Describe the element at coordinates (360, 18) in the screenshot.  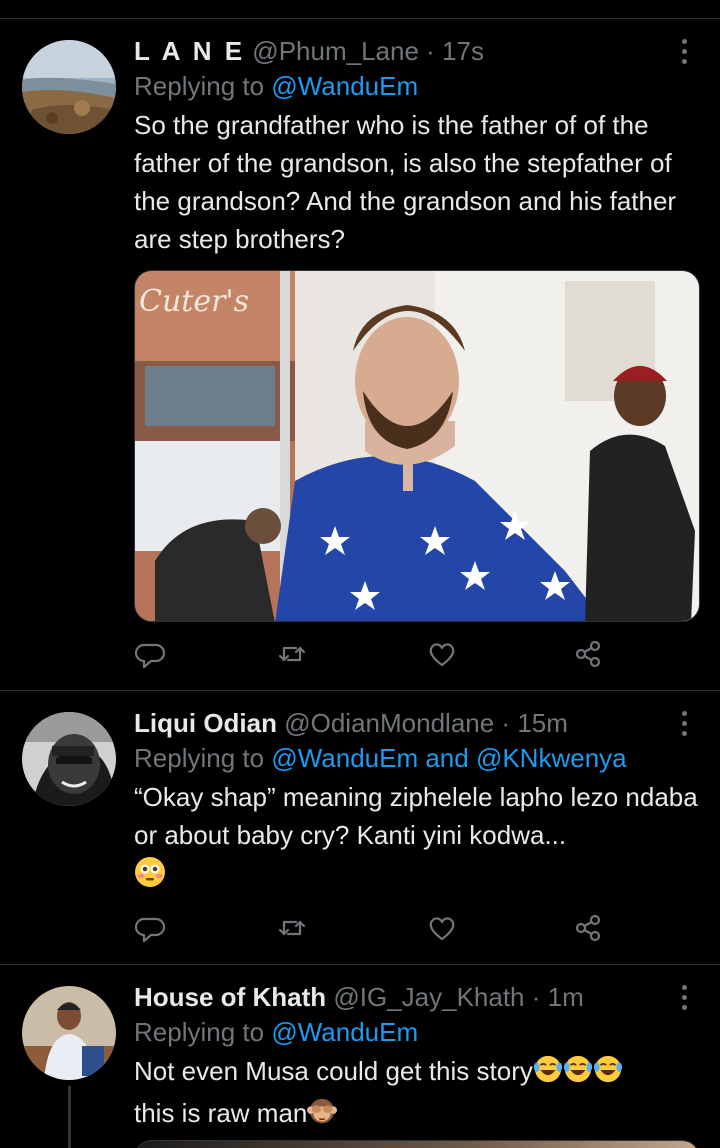
I see `top-divider` at that location.